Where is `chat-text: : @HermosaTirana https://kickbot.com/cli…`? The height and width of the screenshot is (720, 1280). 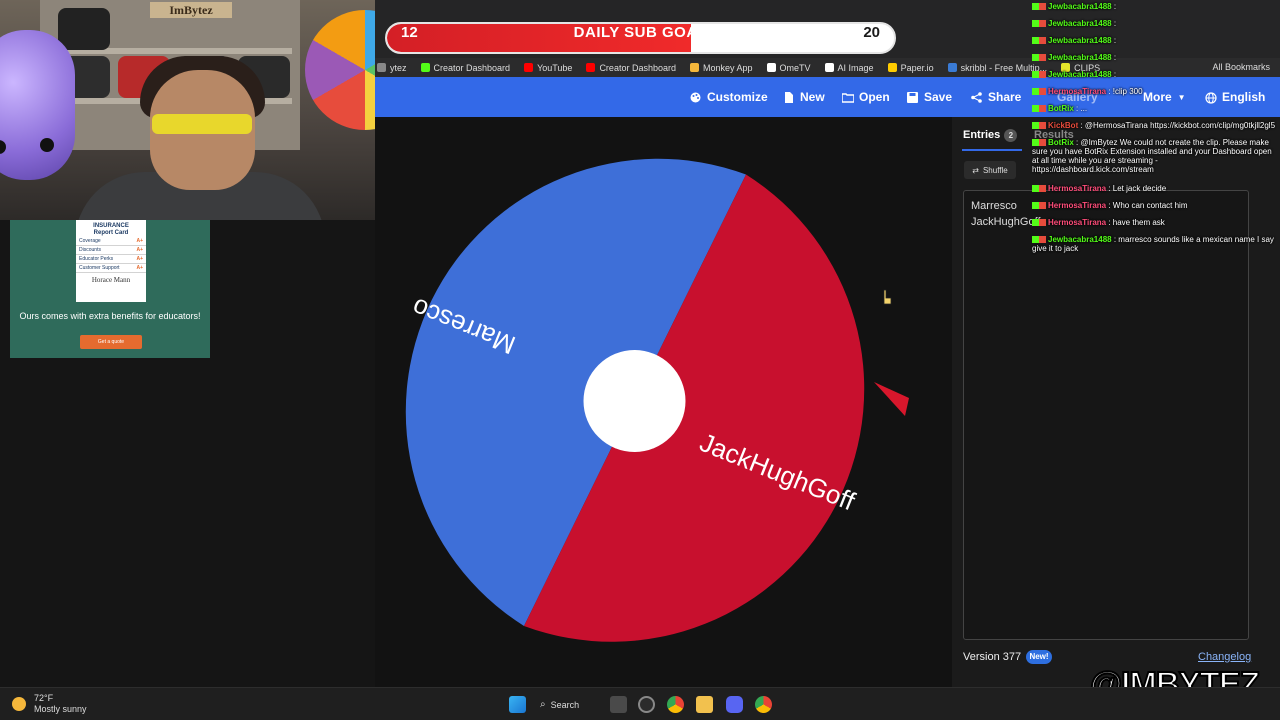 chat-text: : @HermosaTirana https://kickbot.com/cli… is located at coordinates (1177, 125).